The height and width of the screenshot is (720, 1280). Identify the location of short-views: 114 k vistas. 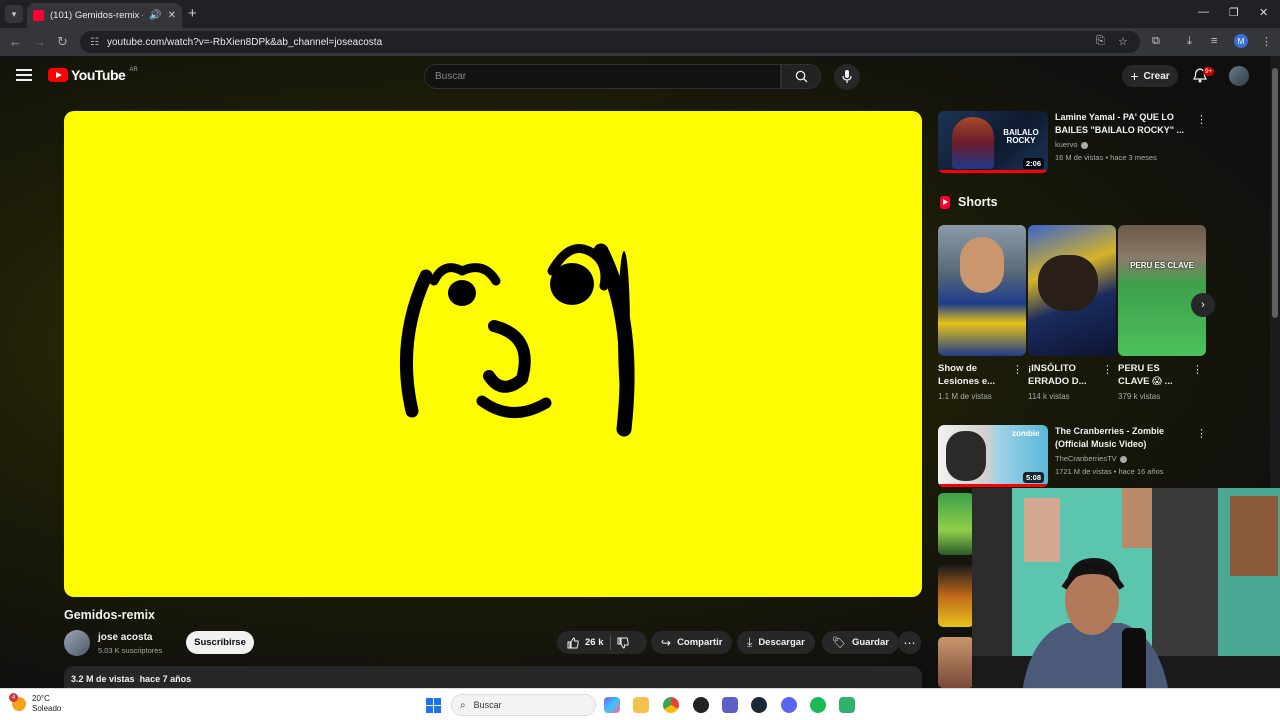
(1049, 396).